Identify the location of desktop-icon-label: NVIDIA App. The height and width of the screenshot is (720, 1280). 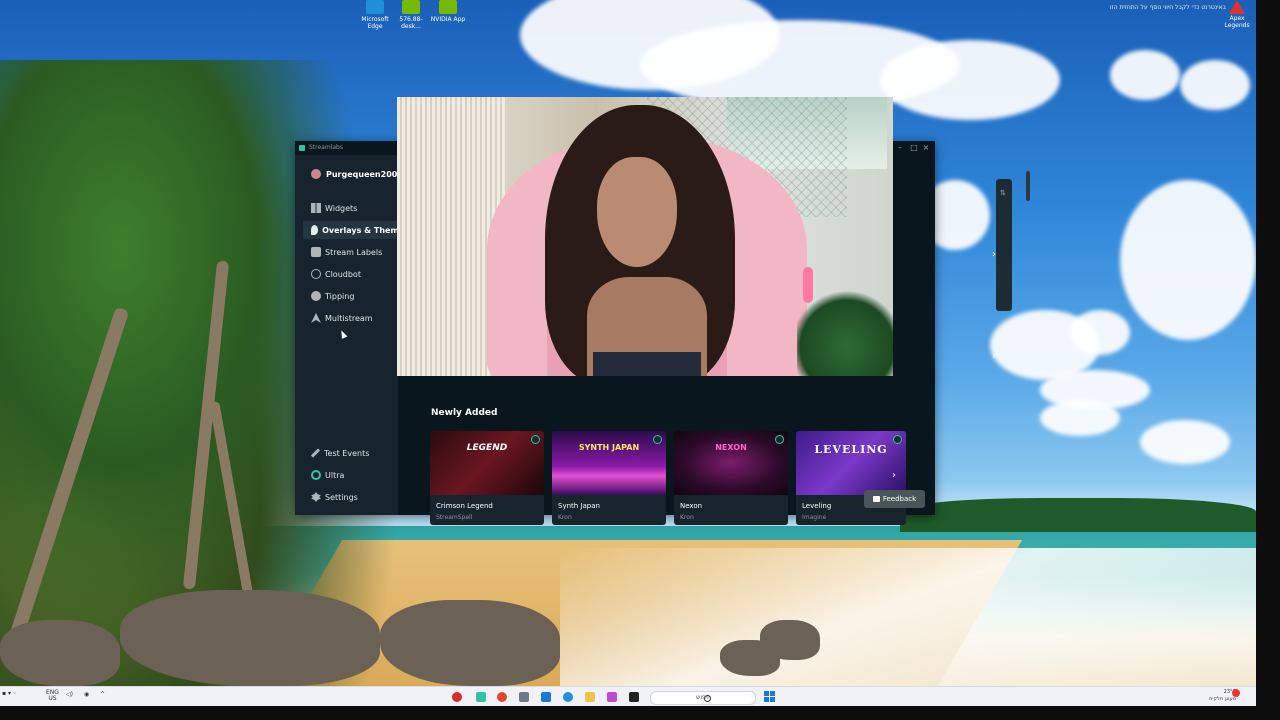
(448, 19).